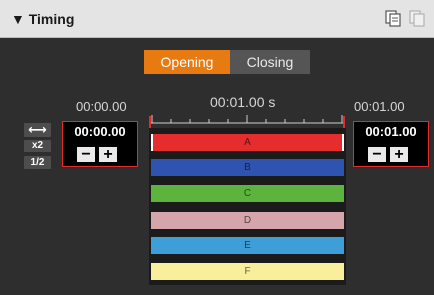  Describe the element at coordinates (247, 167) in the screenshot. I see `track-b: B` at that location.